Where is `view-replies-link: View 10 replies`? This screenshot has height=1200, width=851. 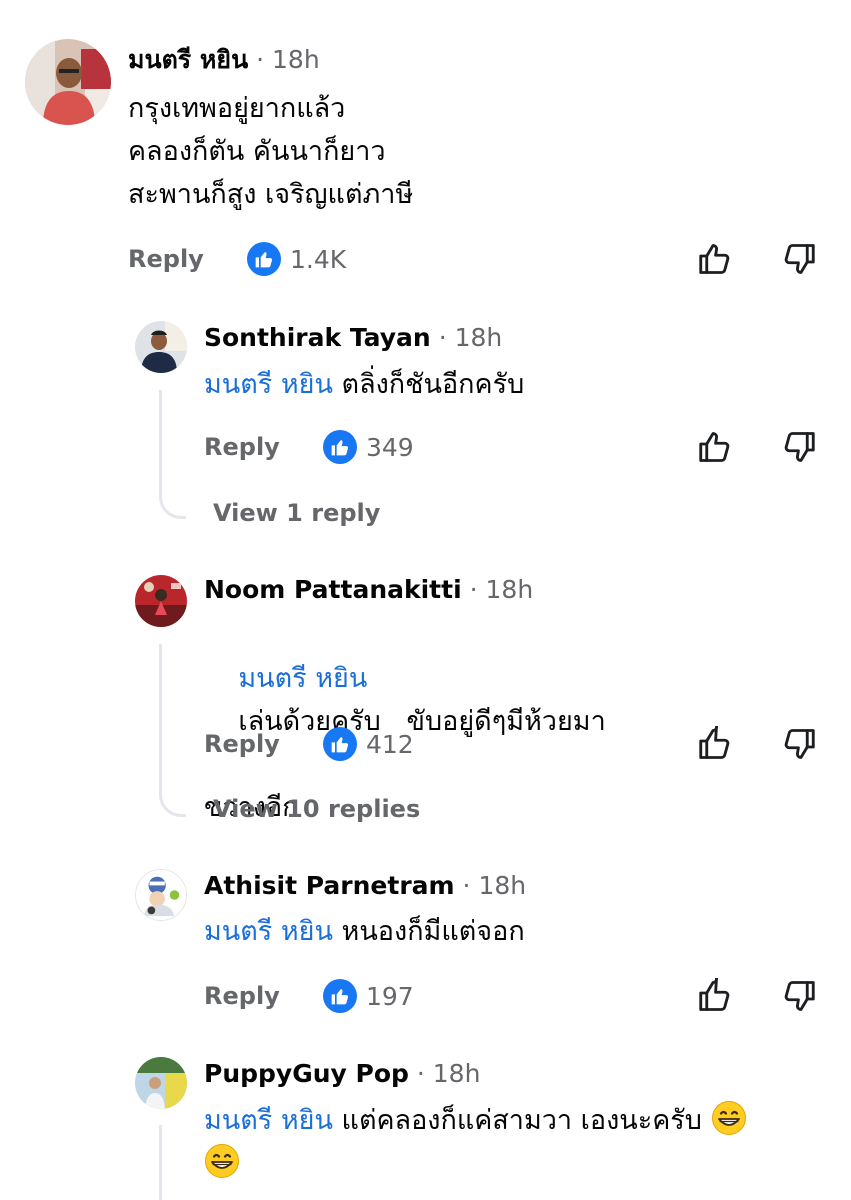 view-replies-link: View 10 replies is located at coordinates (316, 809).